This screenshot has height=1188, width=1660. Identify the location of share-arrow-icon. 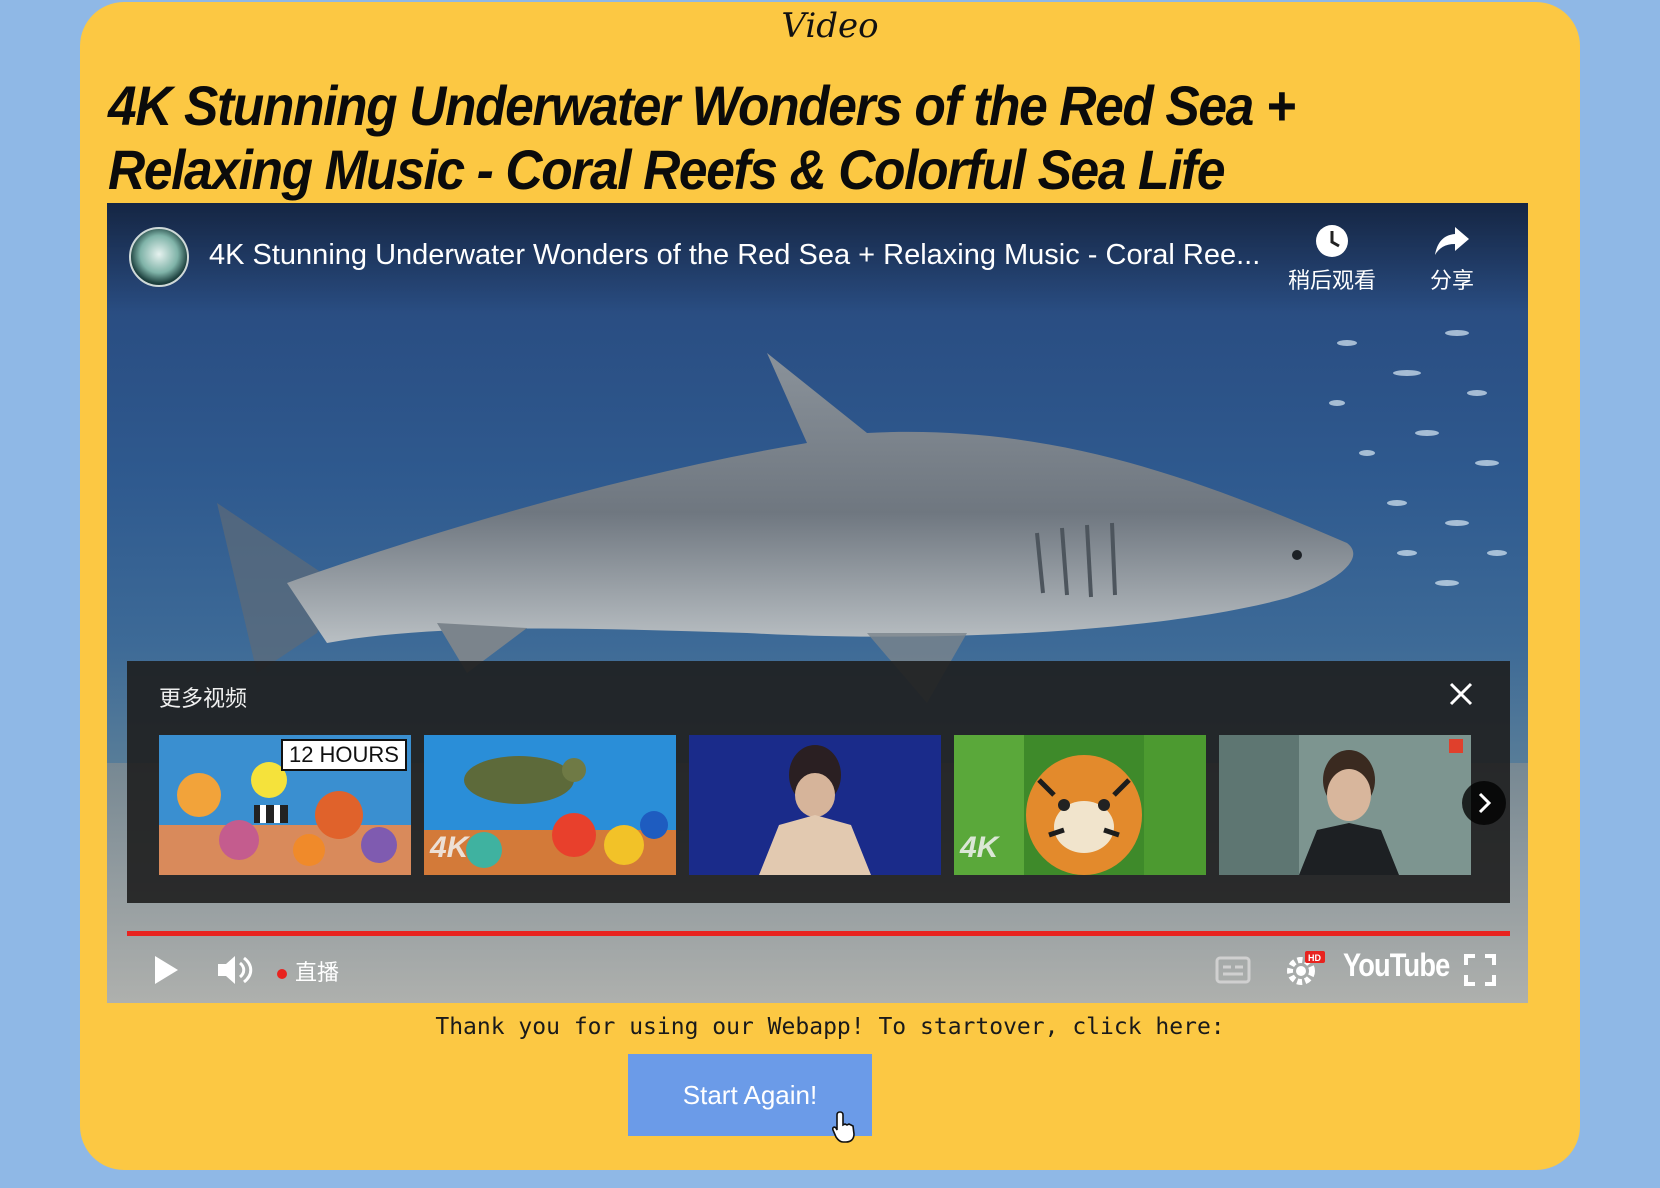
(1452, 241).